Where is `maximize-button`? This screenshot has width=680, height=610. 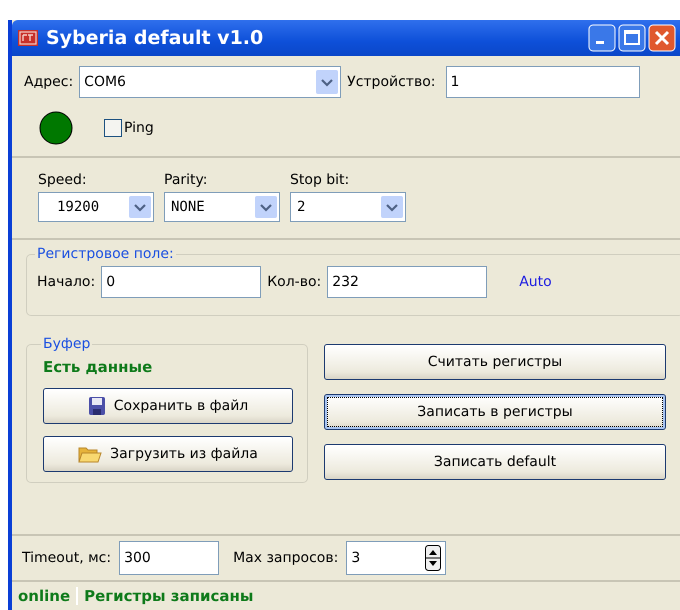 maximize-button is located at coordinates (632, 38).